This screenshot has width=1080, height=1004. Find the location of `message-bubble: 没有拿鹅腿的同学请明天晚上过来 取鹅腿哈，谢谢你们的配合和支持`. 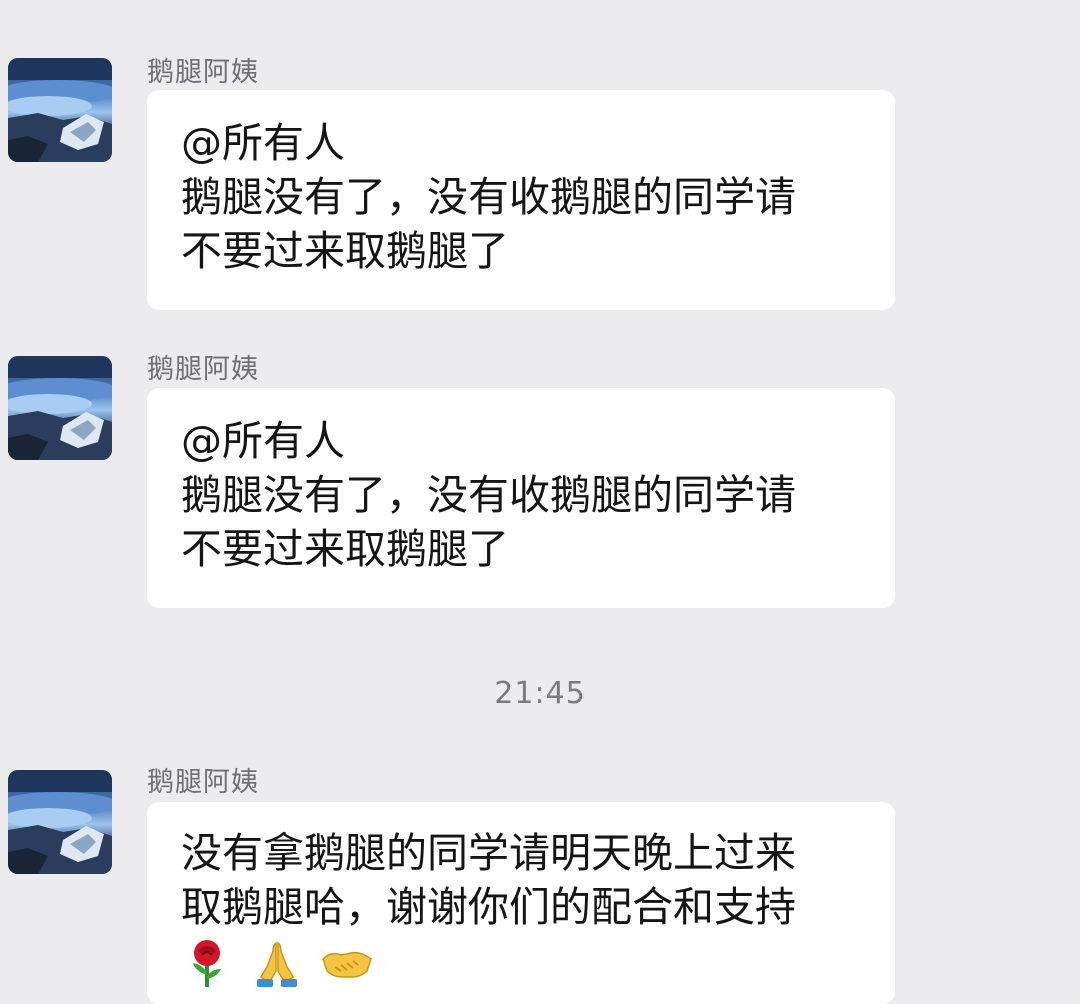

message-bubble: 没有拿鹅腿的同学请明天晚上过来 取鹅腿哈，谢谢你们的配合和支持 is located at coordinates (521, 903).